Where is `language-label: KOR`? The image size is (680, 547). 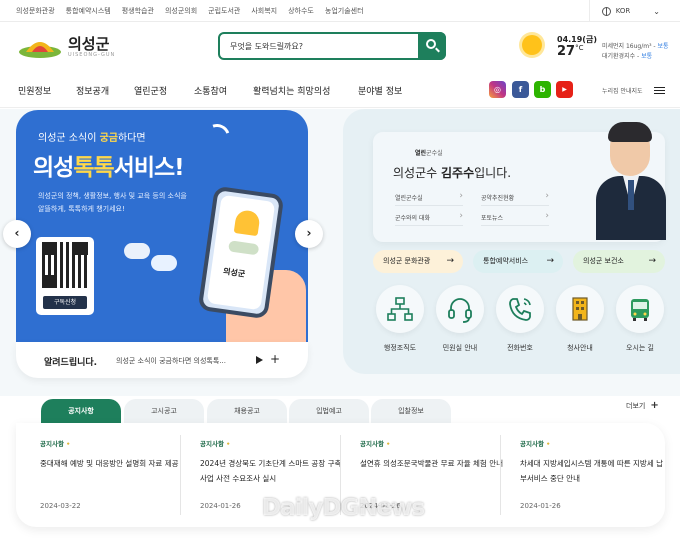
language-label: KOR is located at coordinates (623, 11).